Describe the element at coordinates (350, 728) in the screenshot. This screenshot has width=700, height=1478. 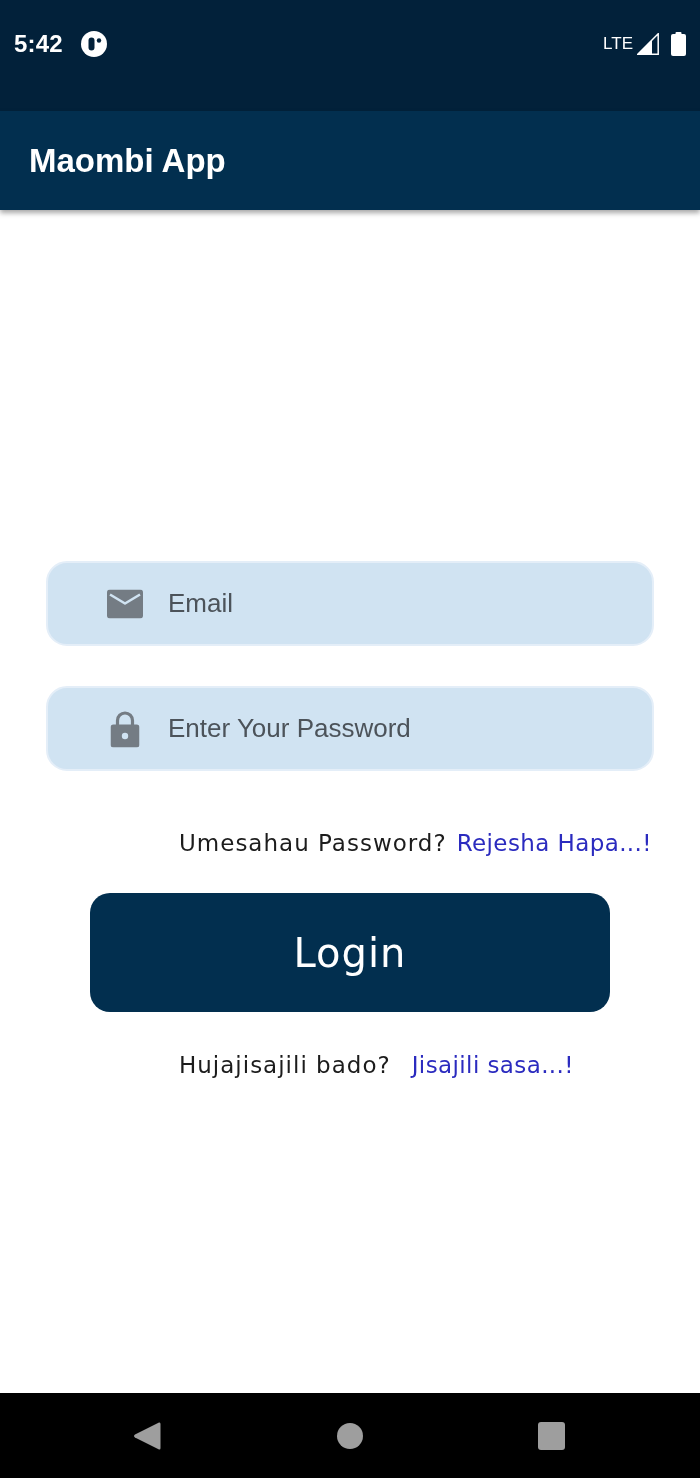
I see `password-field: Enter Your Password` at that location.